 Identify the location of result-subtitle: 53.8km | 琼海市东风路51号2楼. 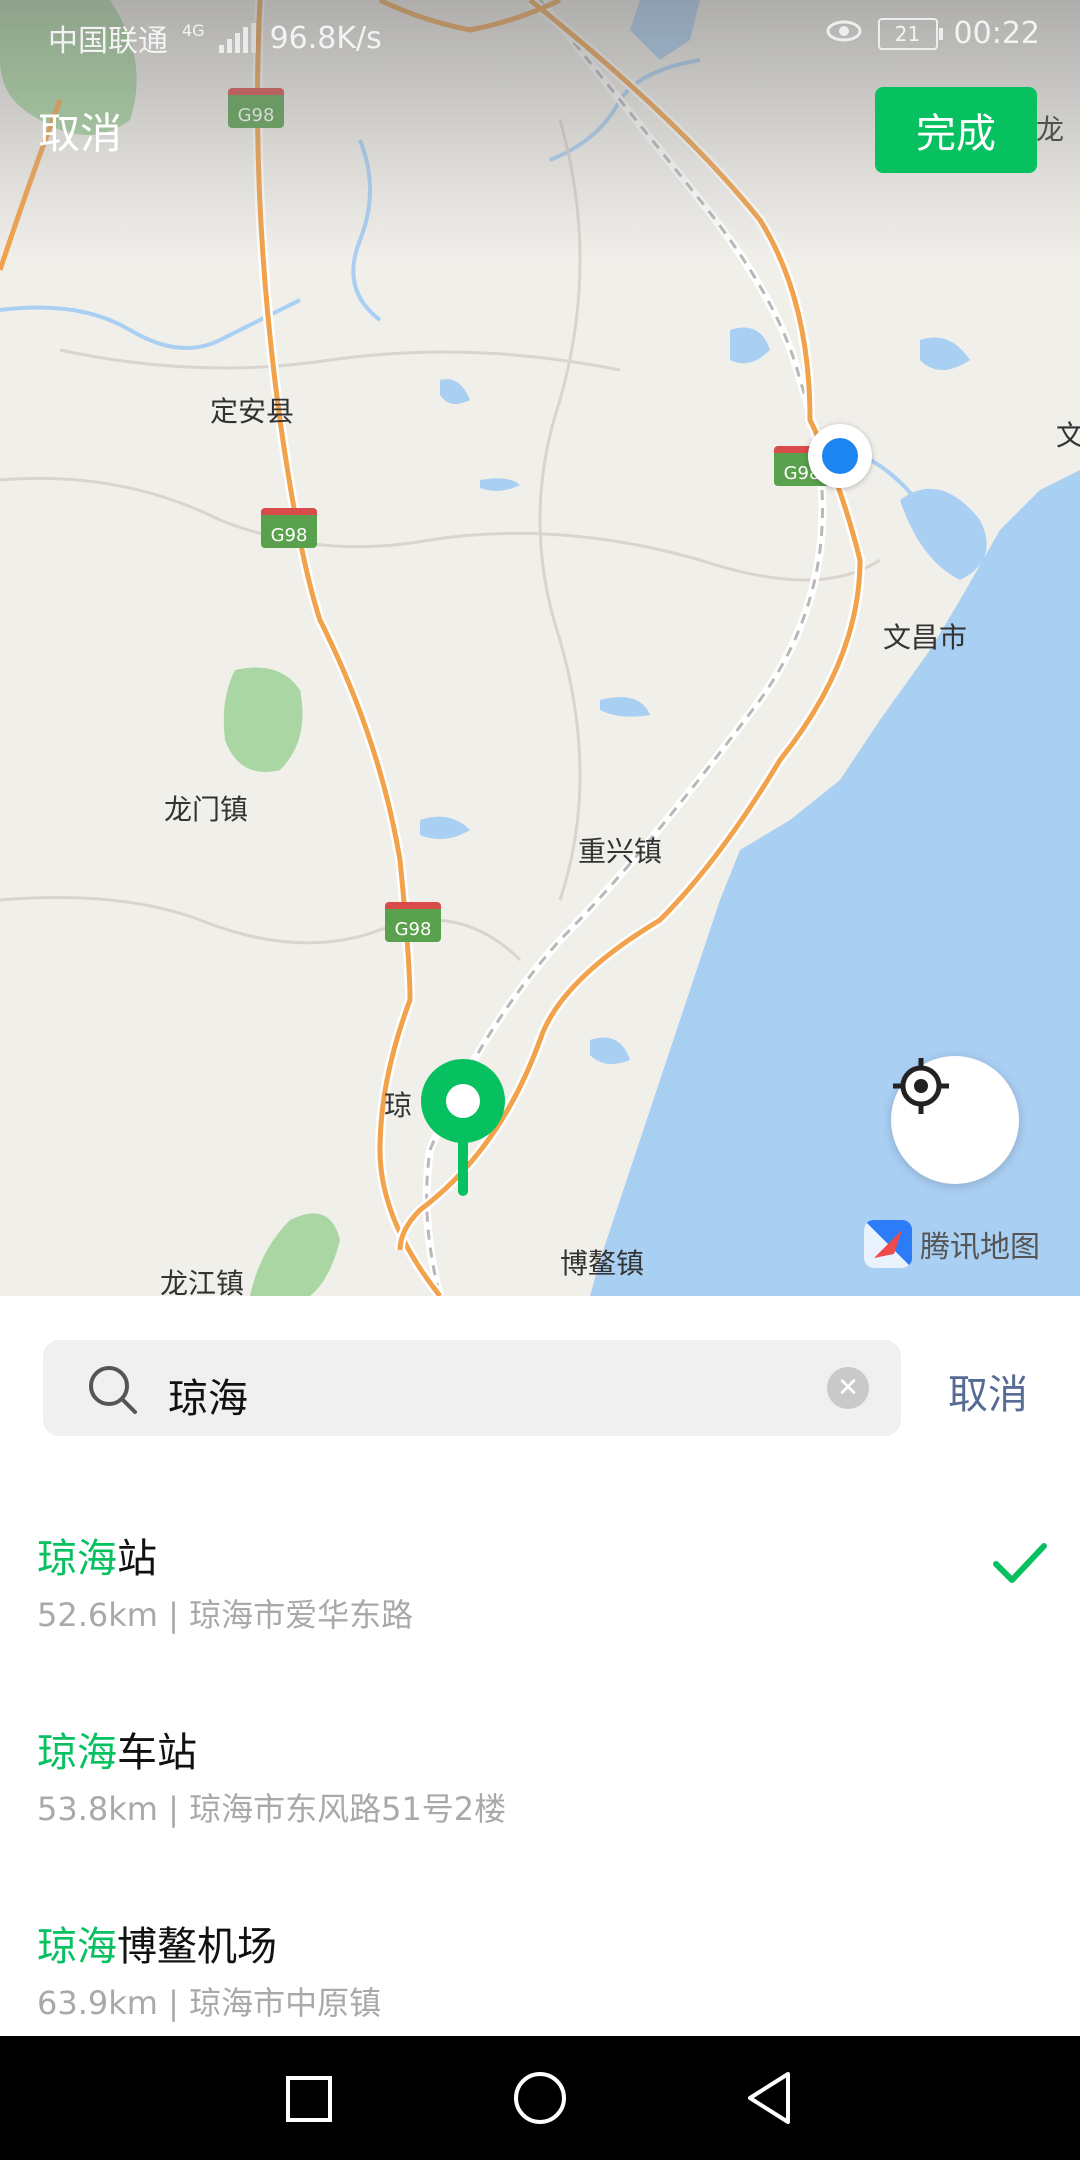
(272, 1809).